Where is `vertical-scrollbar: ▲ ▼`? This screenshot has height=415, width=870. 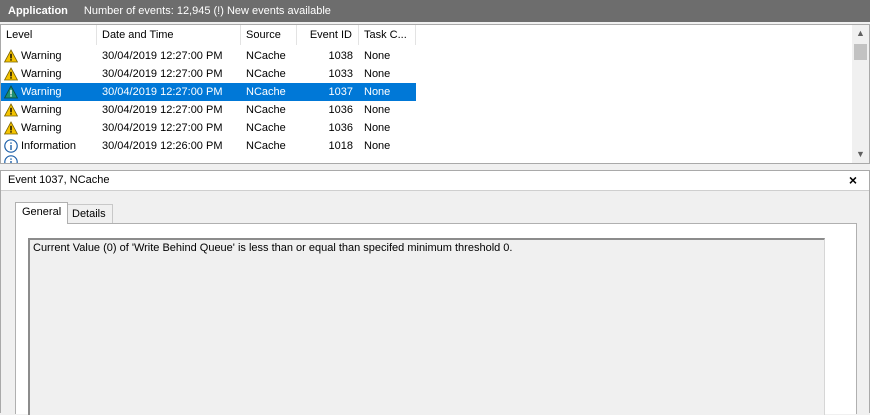 vertical-scrollbar: ▲ ▼ is located at coordinates (860, 94).